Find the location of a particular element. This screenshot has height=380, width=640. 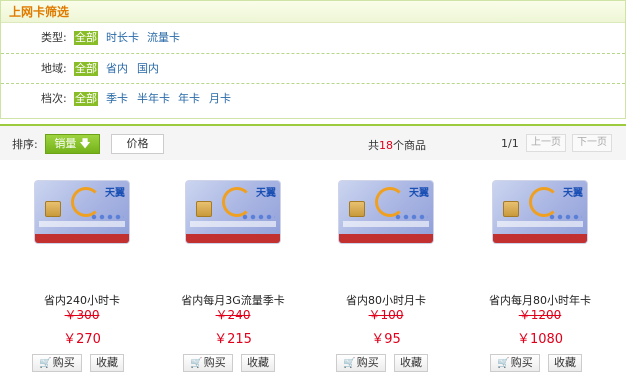

filter-option-region-province: 省内 is located at coordinates (117, 69).